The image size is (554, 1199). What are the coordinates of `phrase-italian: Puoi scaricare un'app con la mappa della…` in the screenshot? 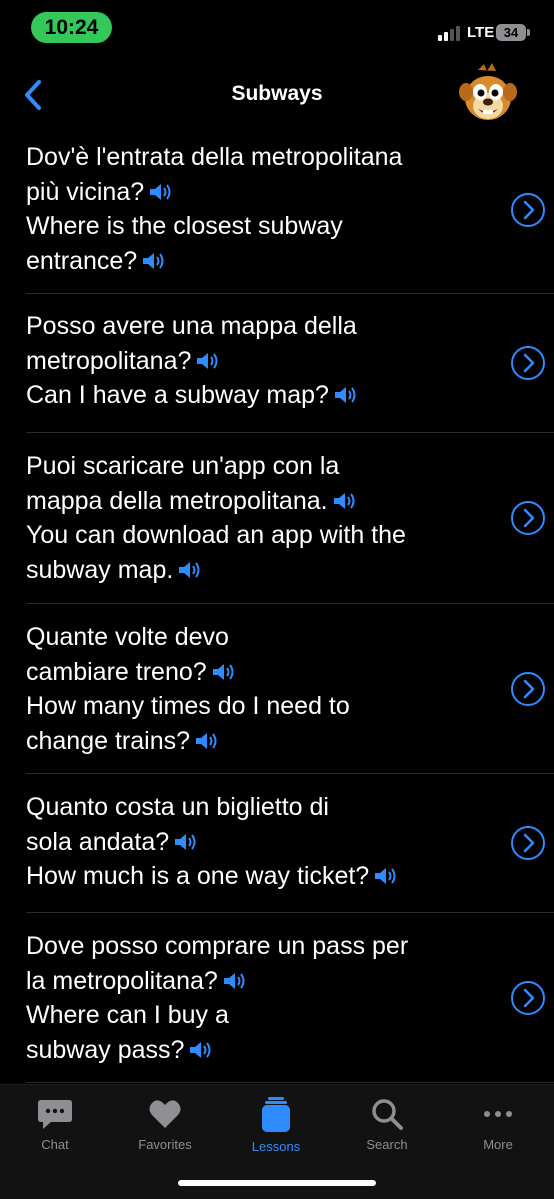 It's located at (255, 483).